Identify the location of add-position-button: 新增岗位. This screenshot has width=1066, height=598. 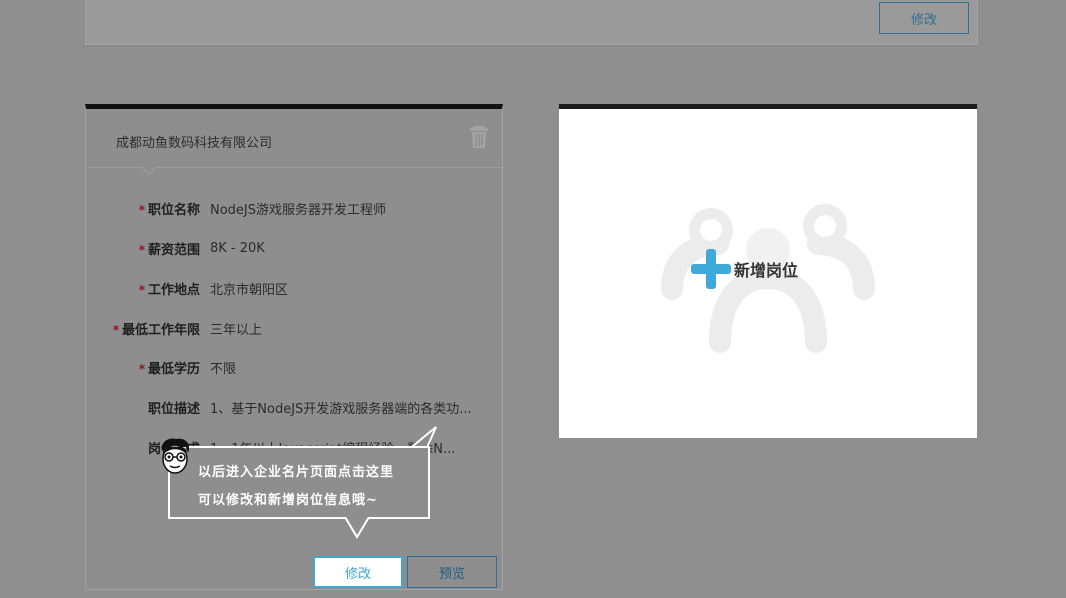
(744, 269).